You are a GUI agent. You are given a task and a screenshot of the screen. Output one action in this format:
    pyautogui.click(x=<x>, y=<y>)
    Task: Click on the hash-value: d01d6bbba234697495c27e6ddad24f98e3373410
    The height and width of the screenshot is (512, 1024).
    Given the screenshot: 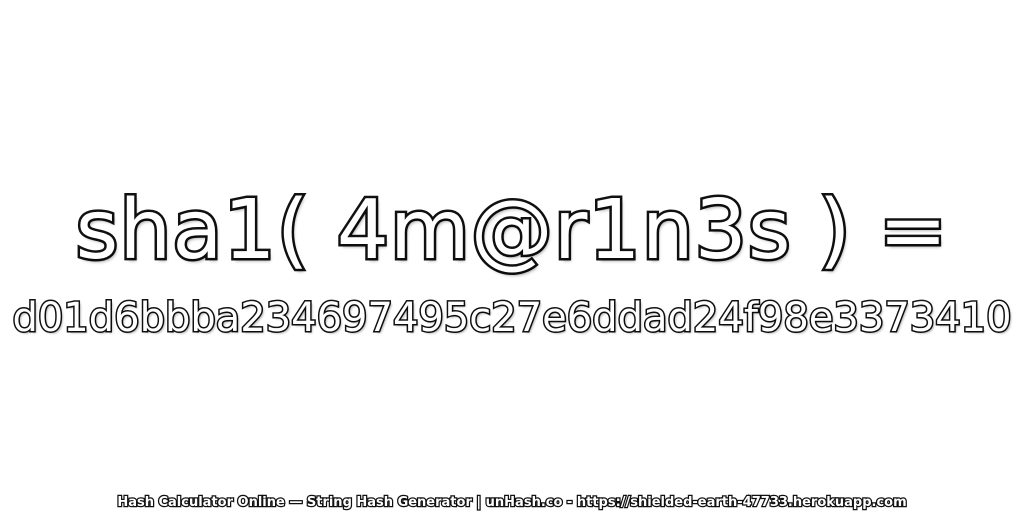 What is the action you would take?
    pyautogui.click(x=512, y=318)
    